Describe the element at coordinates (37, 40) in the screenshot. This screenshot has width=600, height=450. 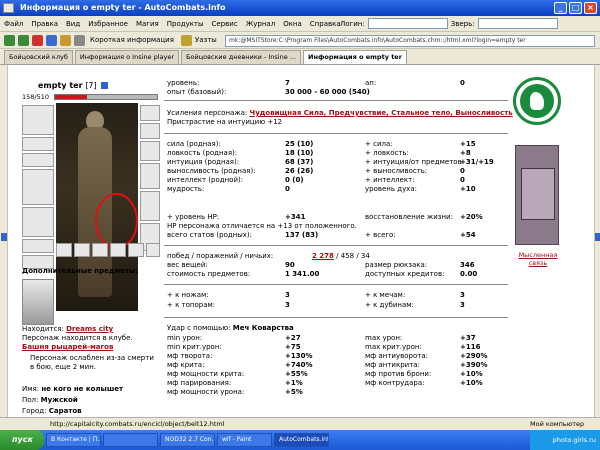
I see `stop-icon` at that location.